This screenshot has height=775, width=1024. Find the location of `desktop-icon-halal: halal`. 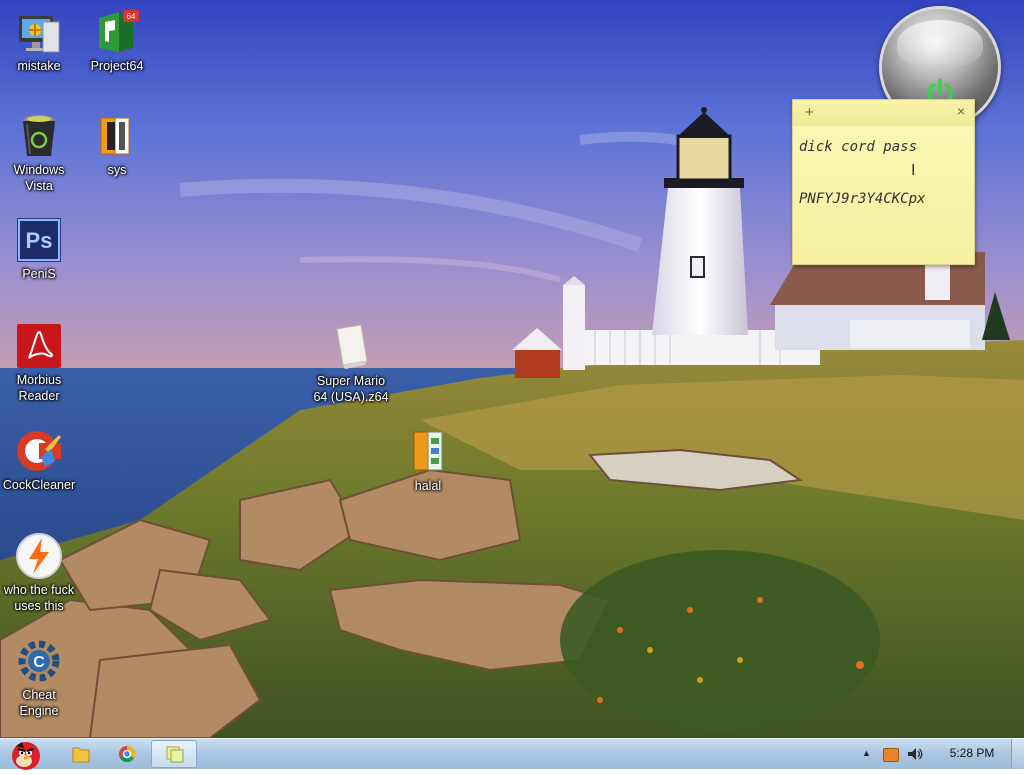

desktop-icon-halal: halal is located at coordinates (428, 461).